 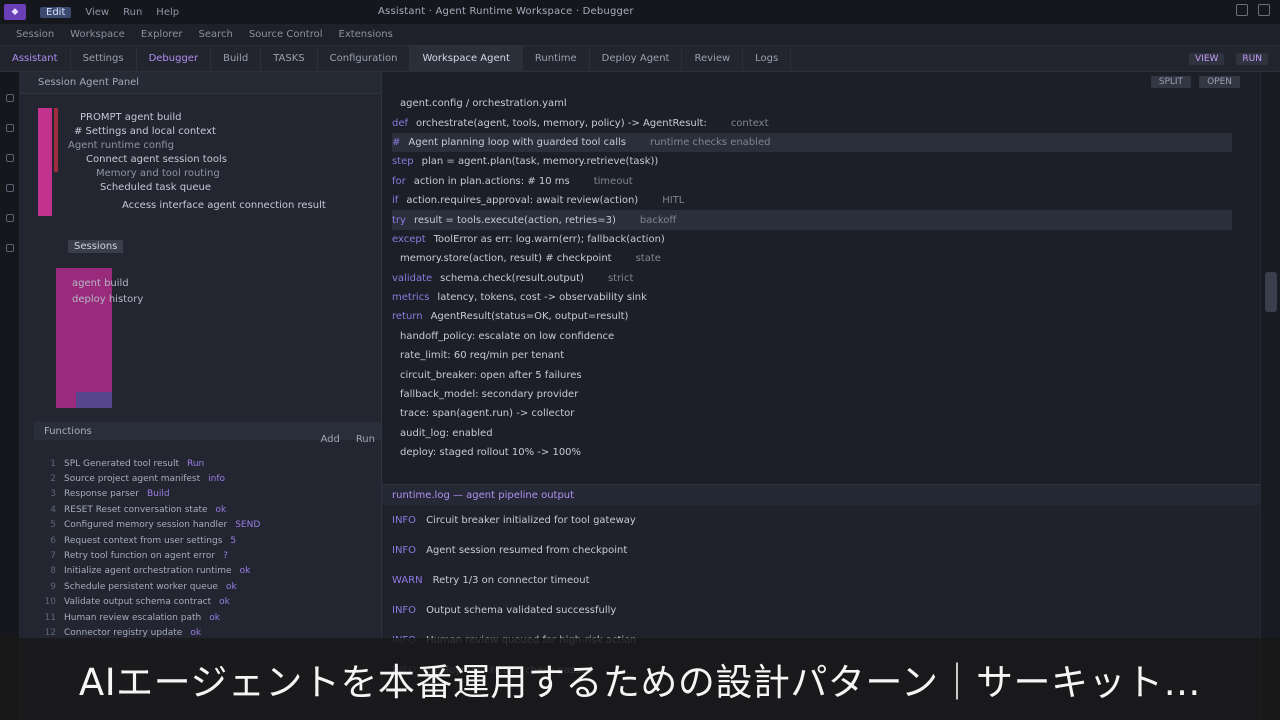 I want to click on tab-actions: VIEW RUN, so click(x=1228, y=59).